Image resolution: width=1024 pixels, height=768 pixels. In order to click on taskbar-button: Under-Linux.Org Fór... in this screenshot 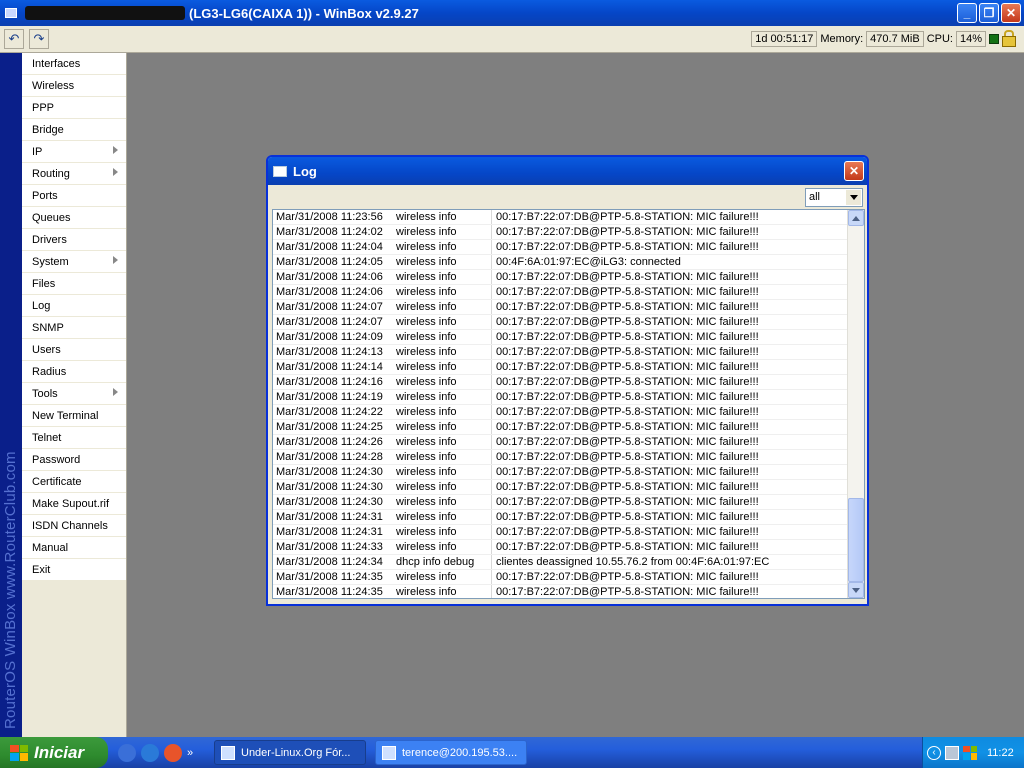, I will do `click(290, 752)`.